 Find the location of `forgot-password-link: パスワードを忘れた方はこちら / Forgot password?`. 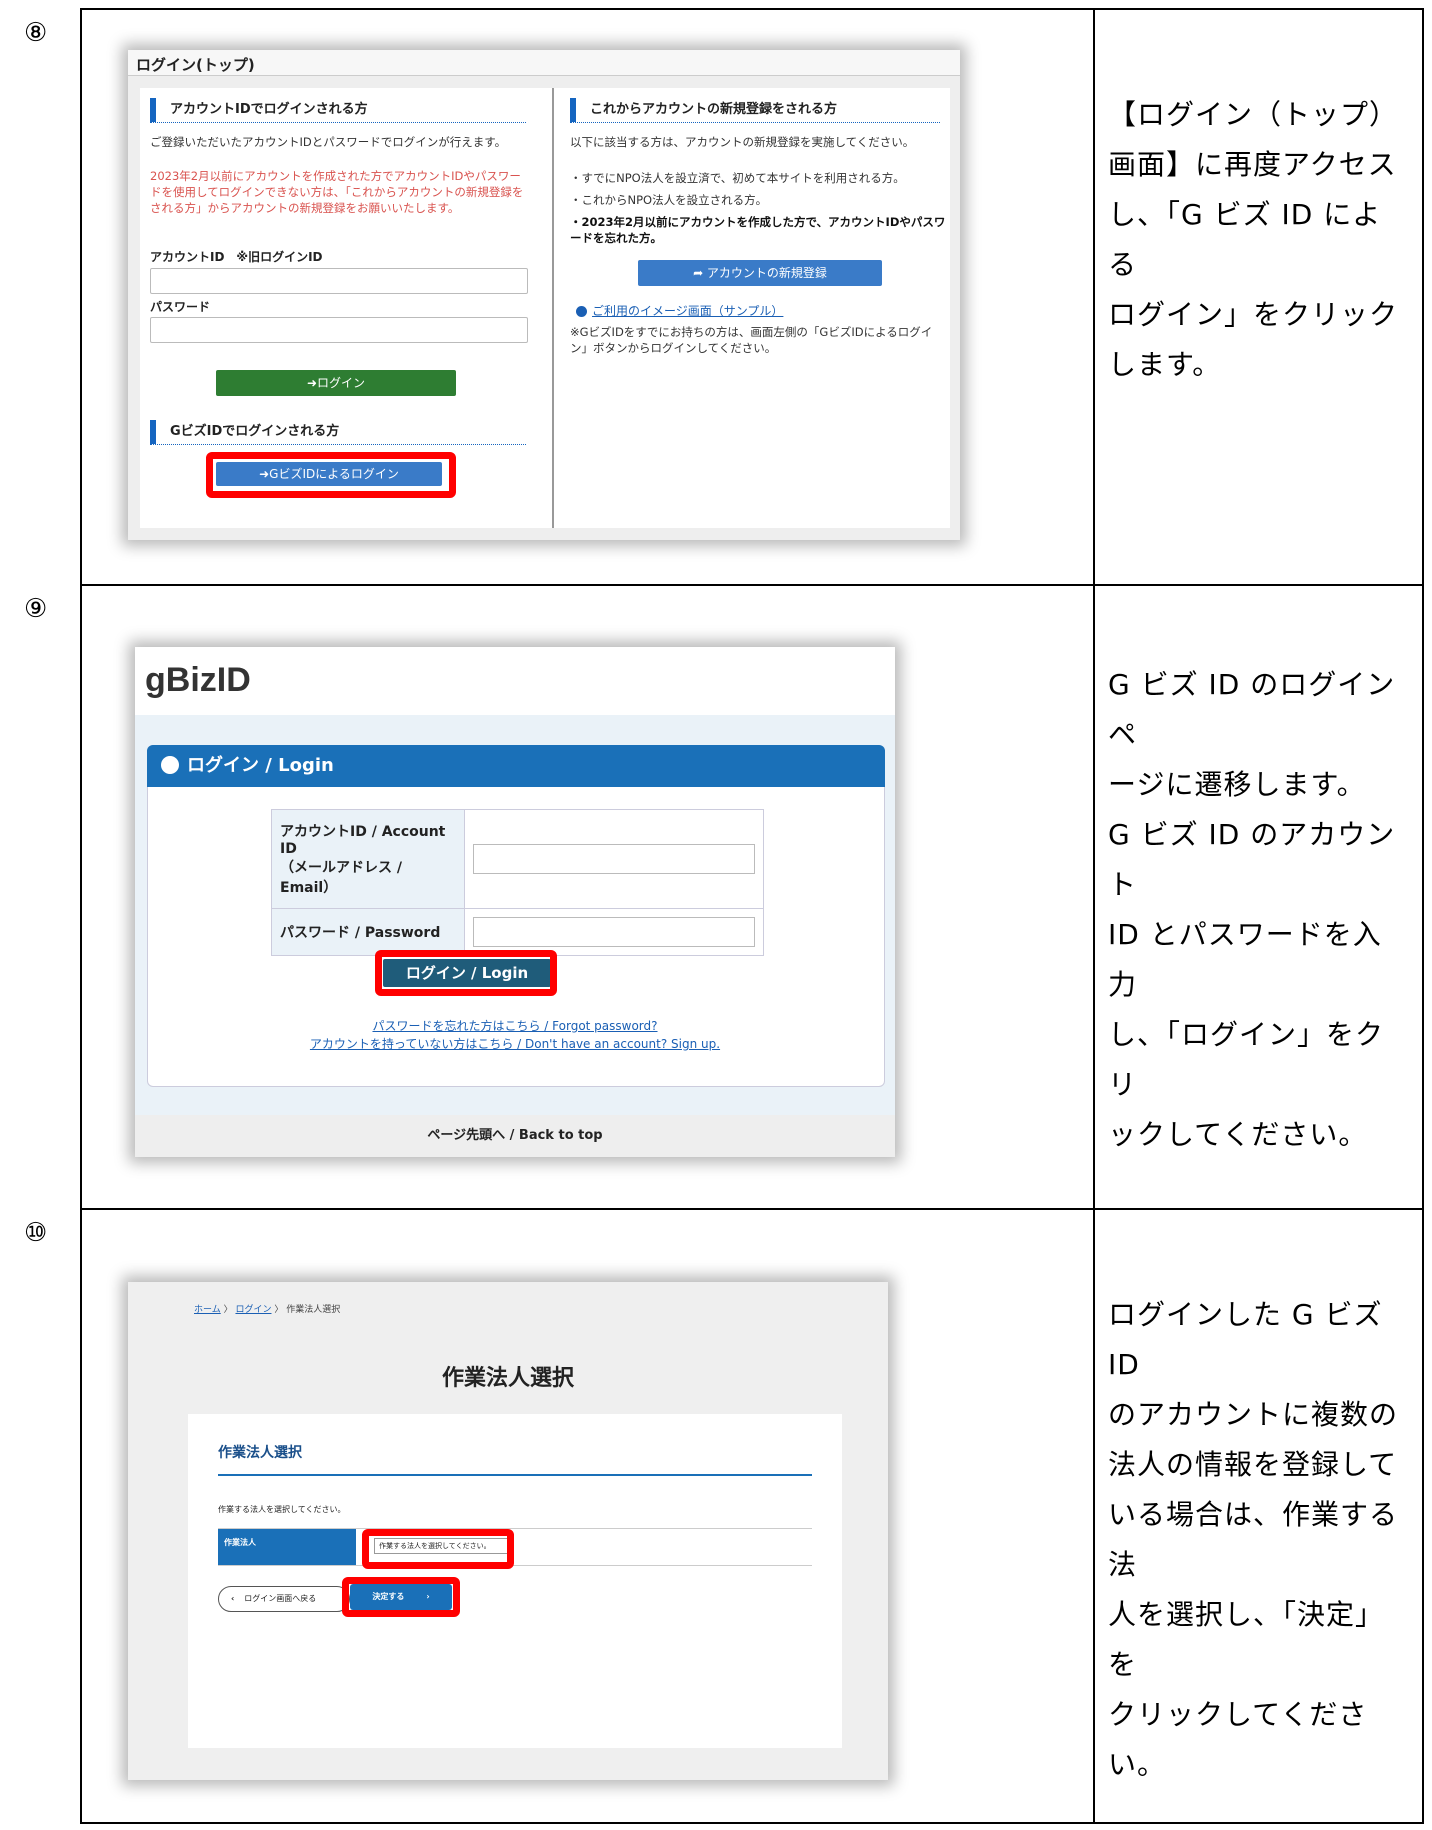

forgot-password-link: パスワードを忘れた方はこちら / Forgot password? is located at coordinates (515, 1025).